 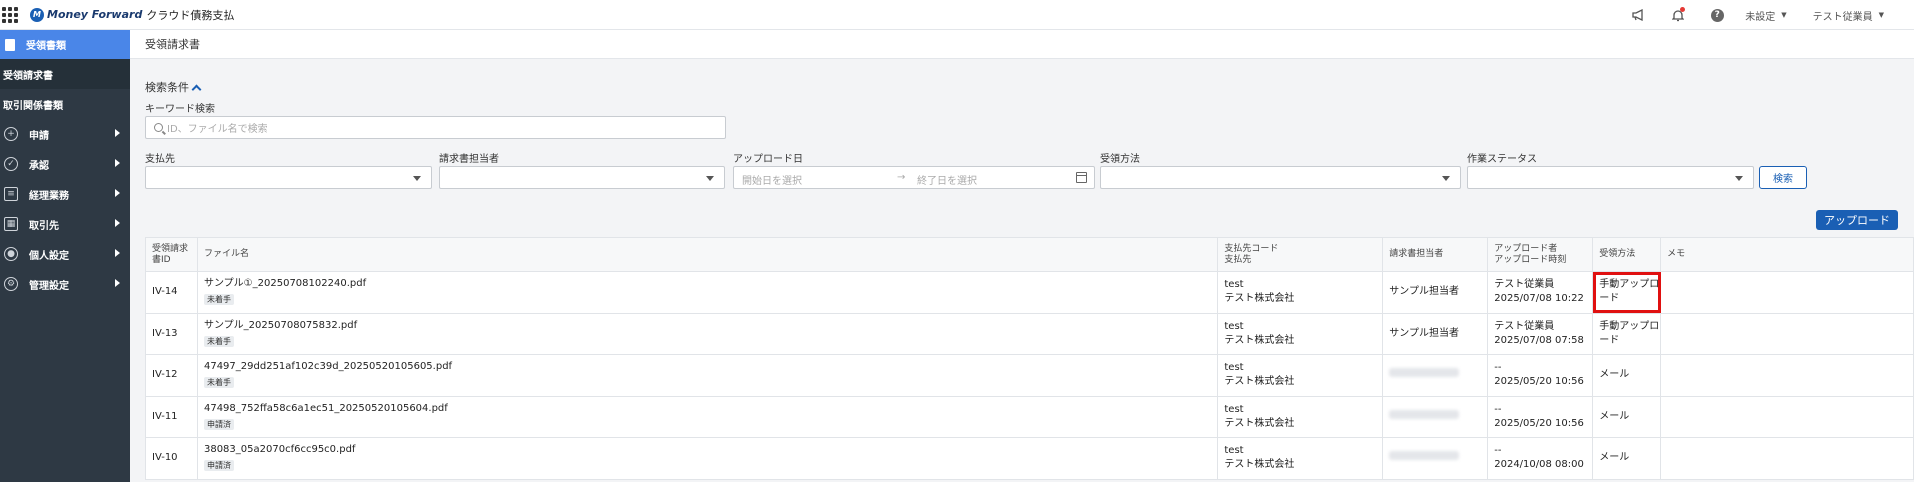 What do you see at coordinates (190, 15) in the screenshot?
I see `product-name: クラウド債務支払` at bounding box center [190, 15].